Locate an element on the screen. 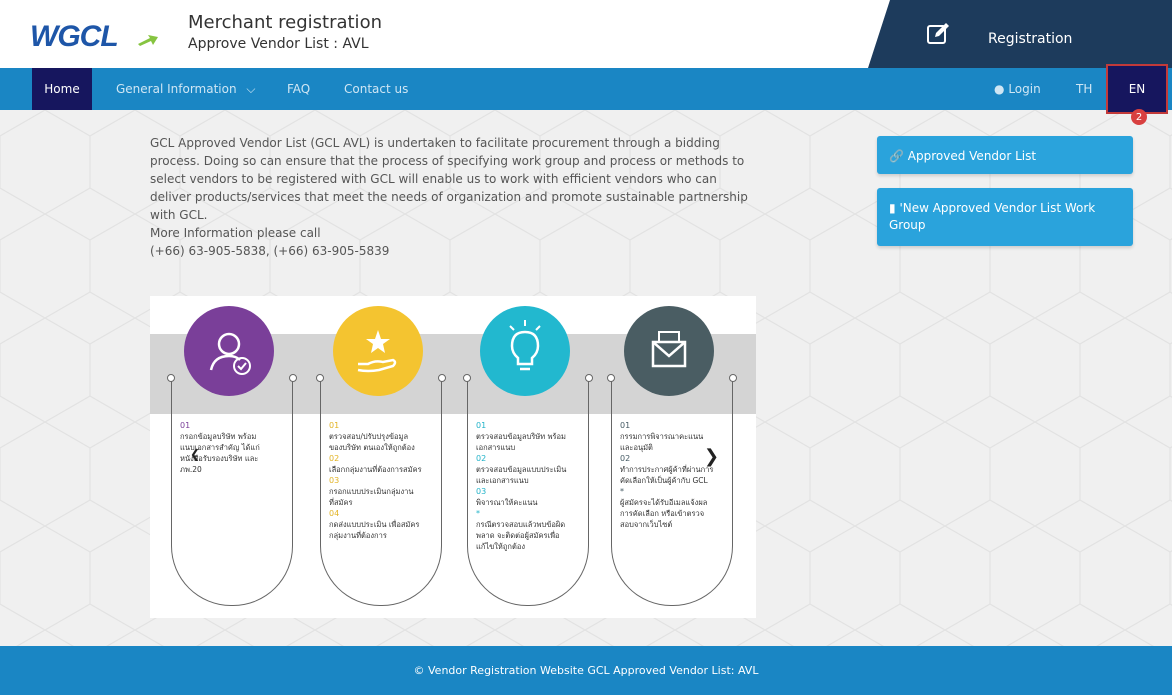 This screenshot has width=1172, height=695. step-line: ตรวจสอบ/ปรับปรุงข้อมูล is located at coordinates (369, 436).